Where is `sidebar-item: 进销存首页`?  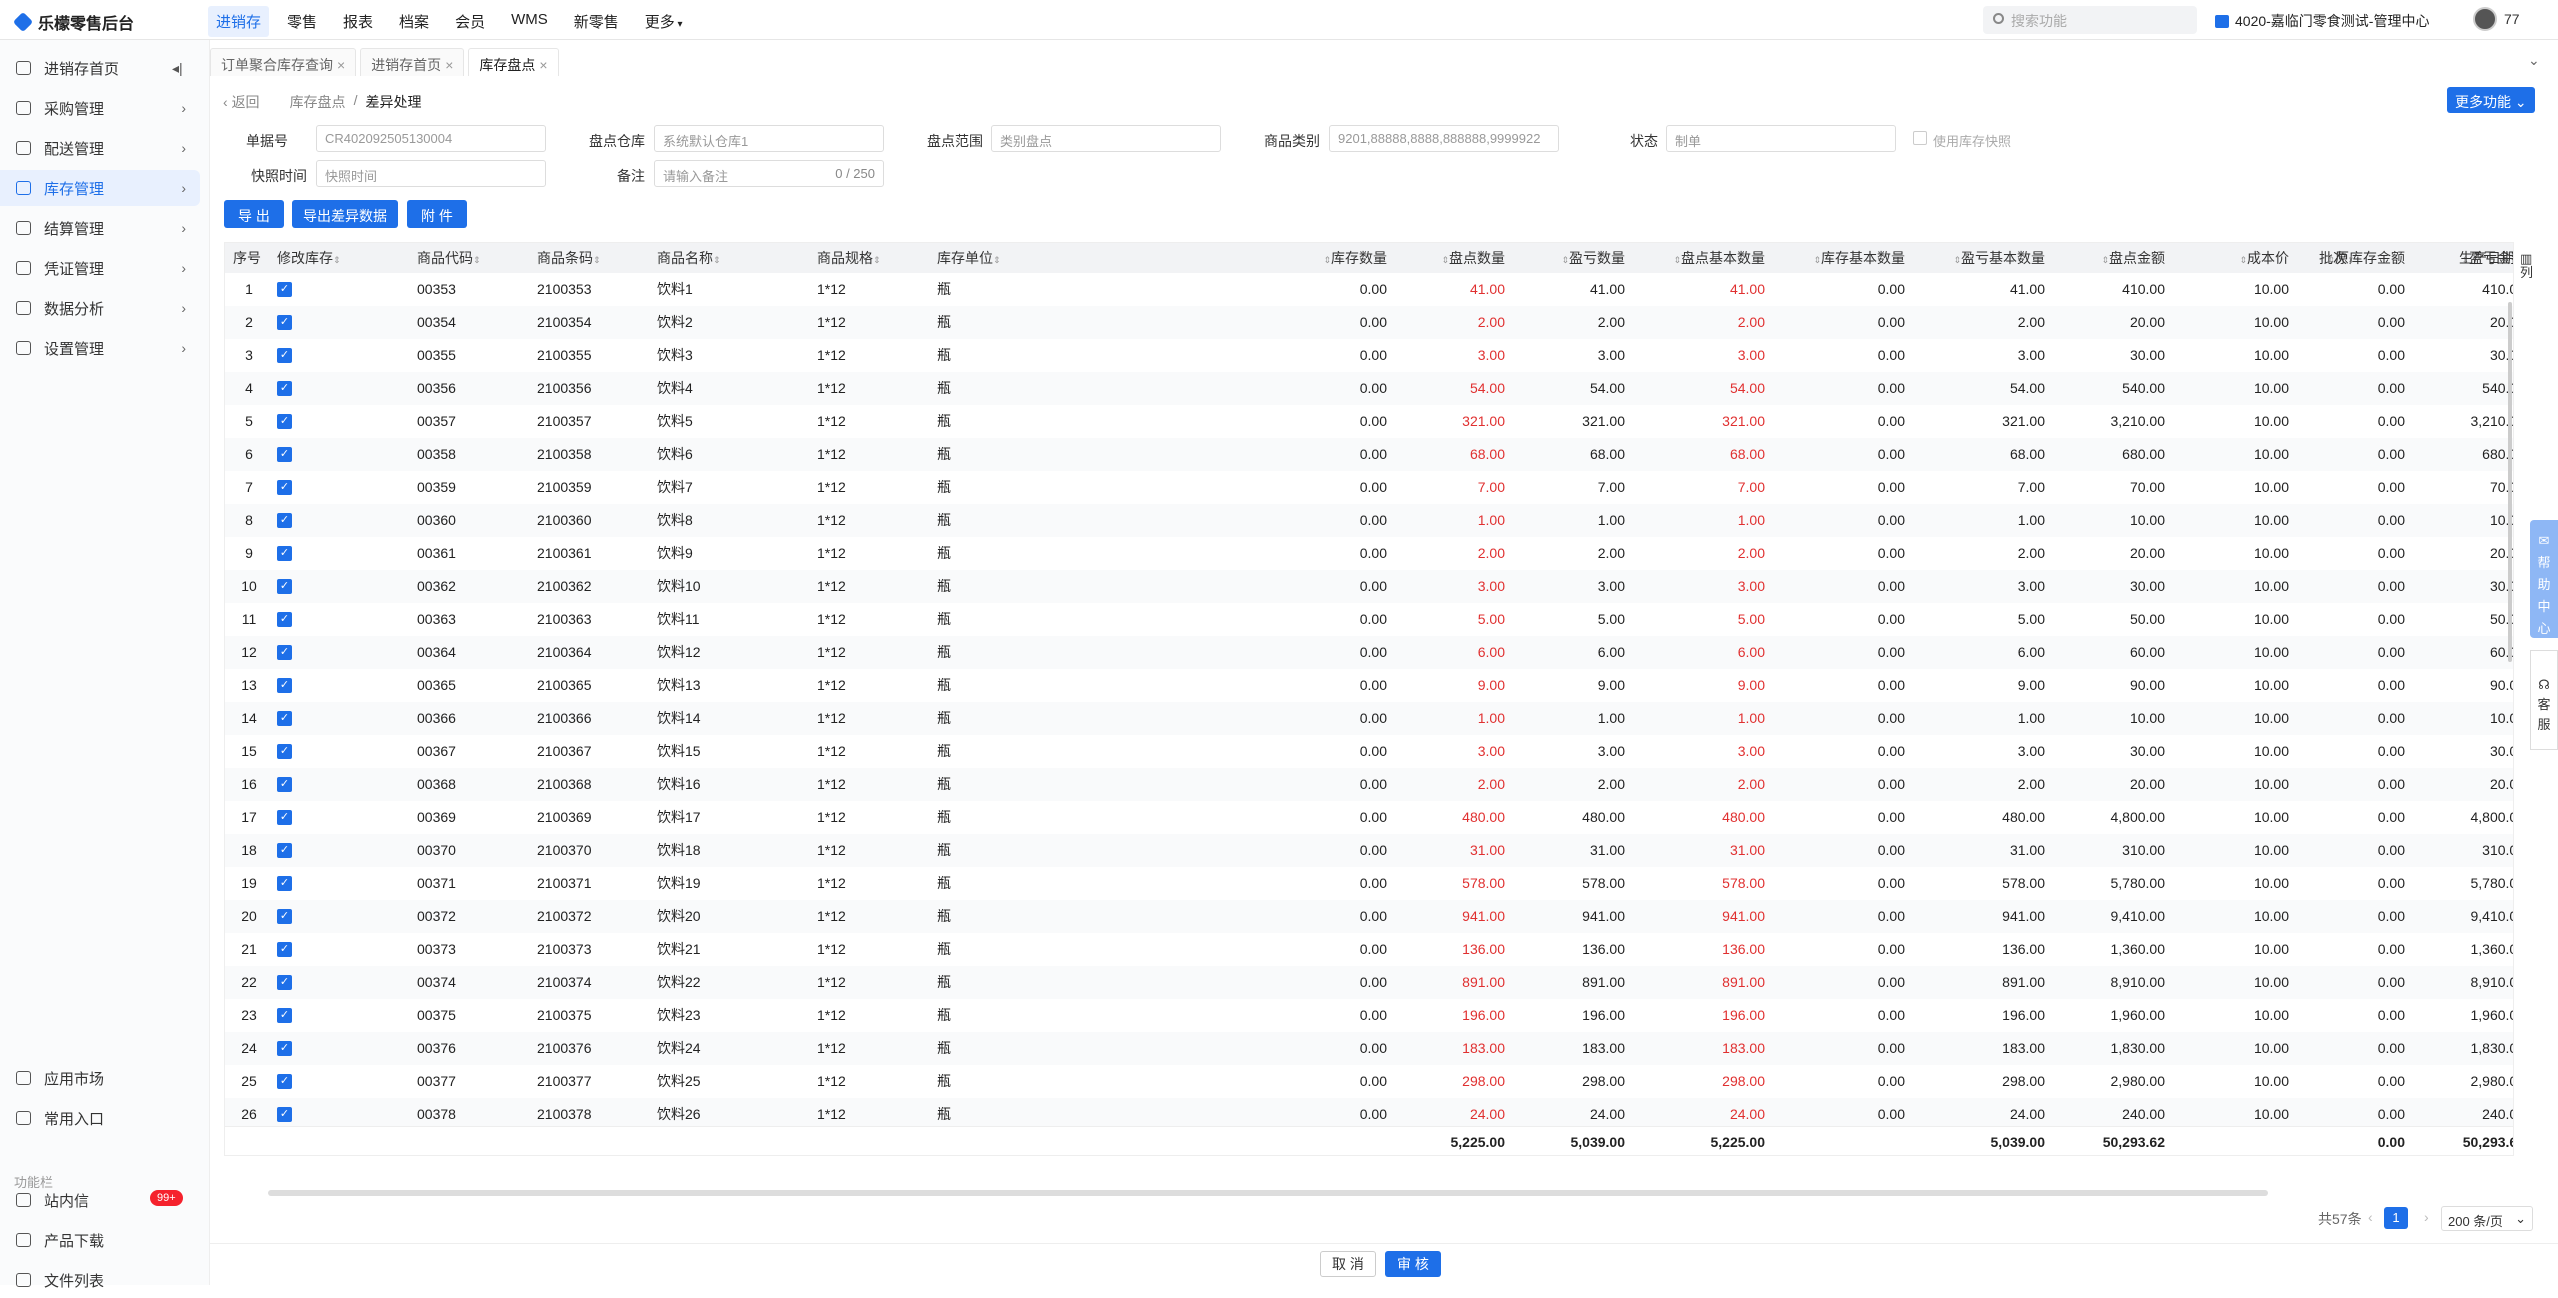 sidebar-item: 进销存首页 is located at coordinates (100, 68).